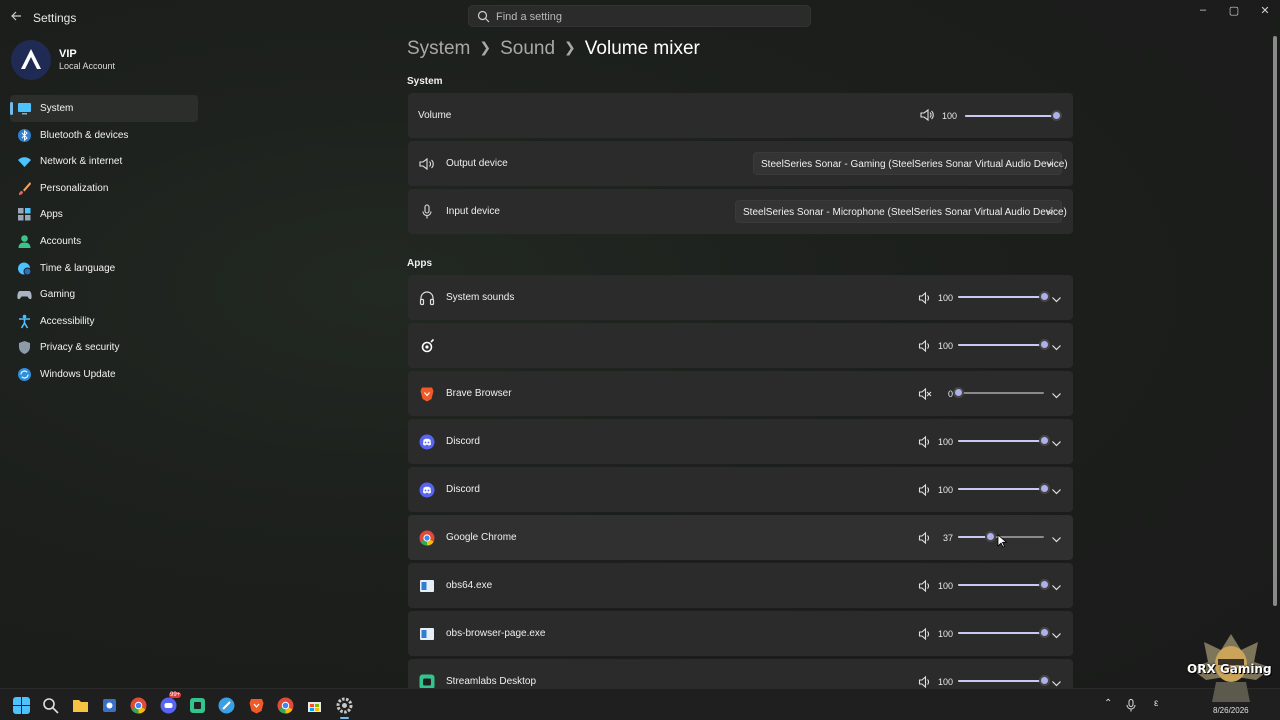 The image size is (1280, 720). I want to click on app-volume-row: obs-browser-page.exe 100, so click(740, 633).